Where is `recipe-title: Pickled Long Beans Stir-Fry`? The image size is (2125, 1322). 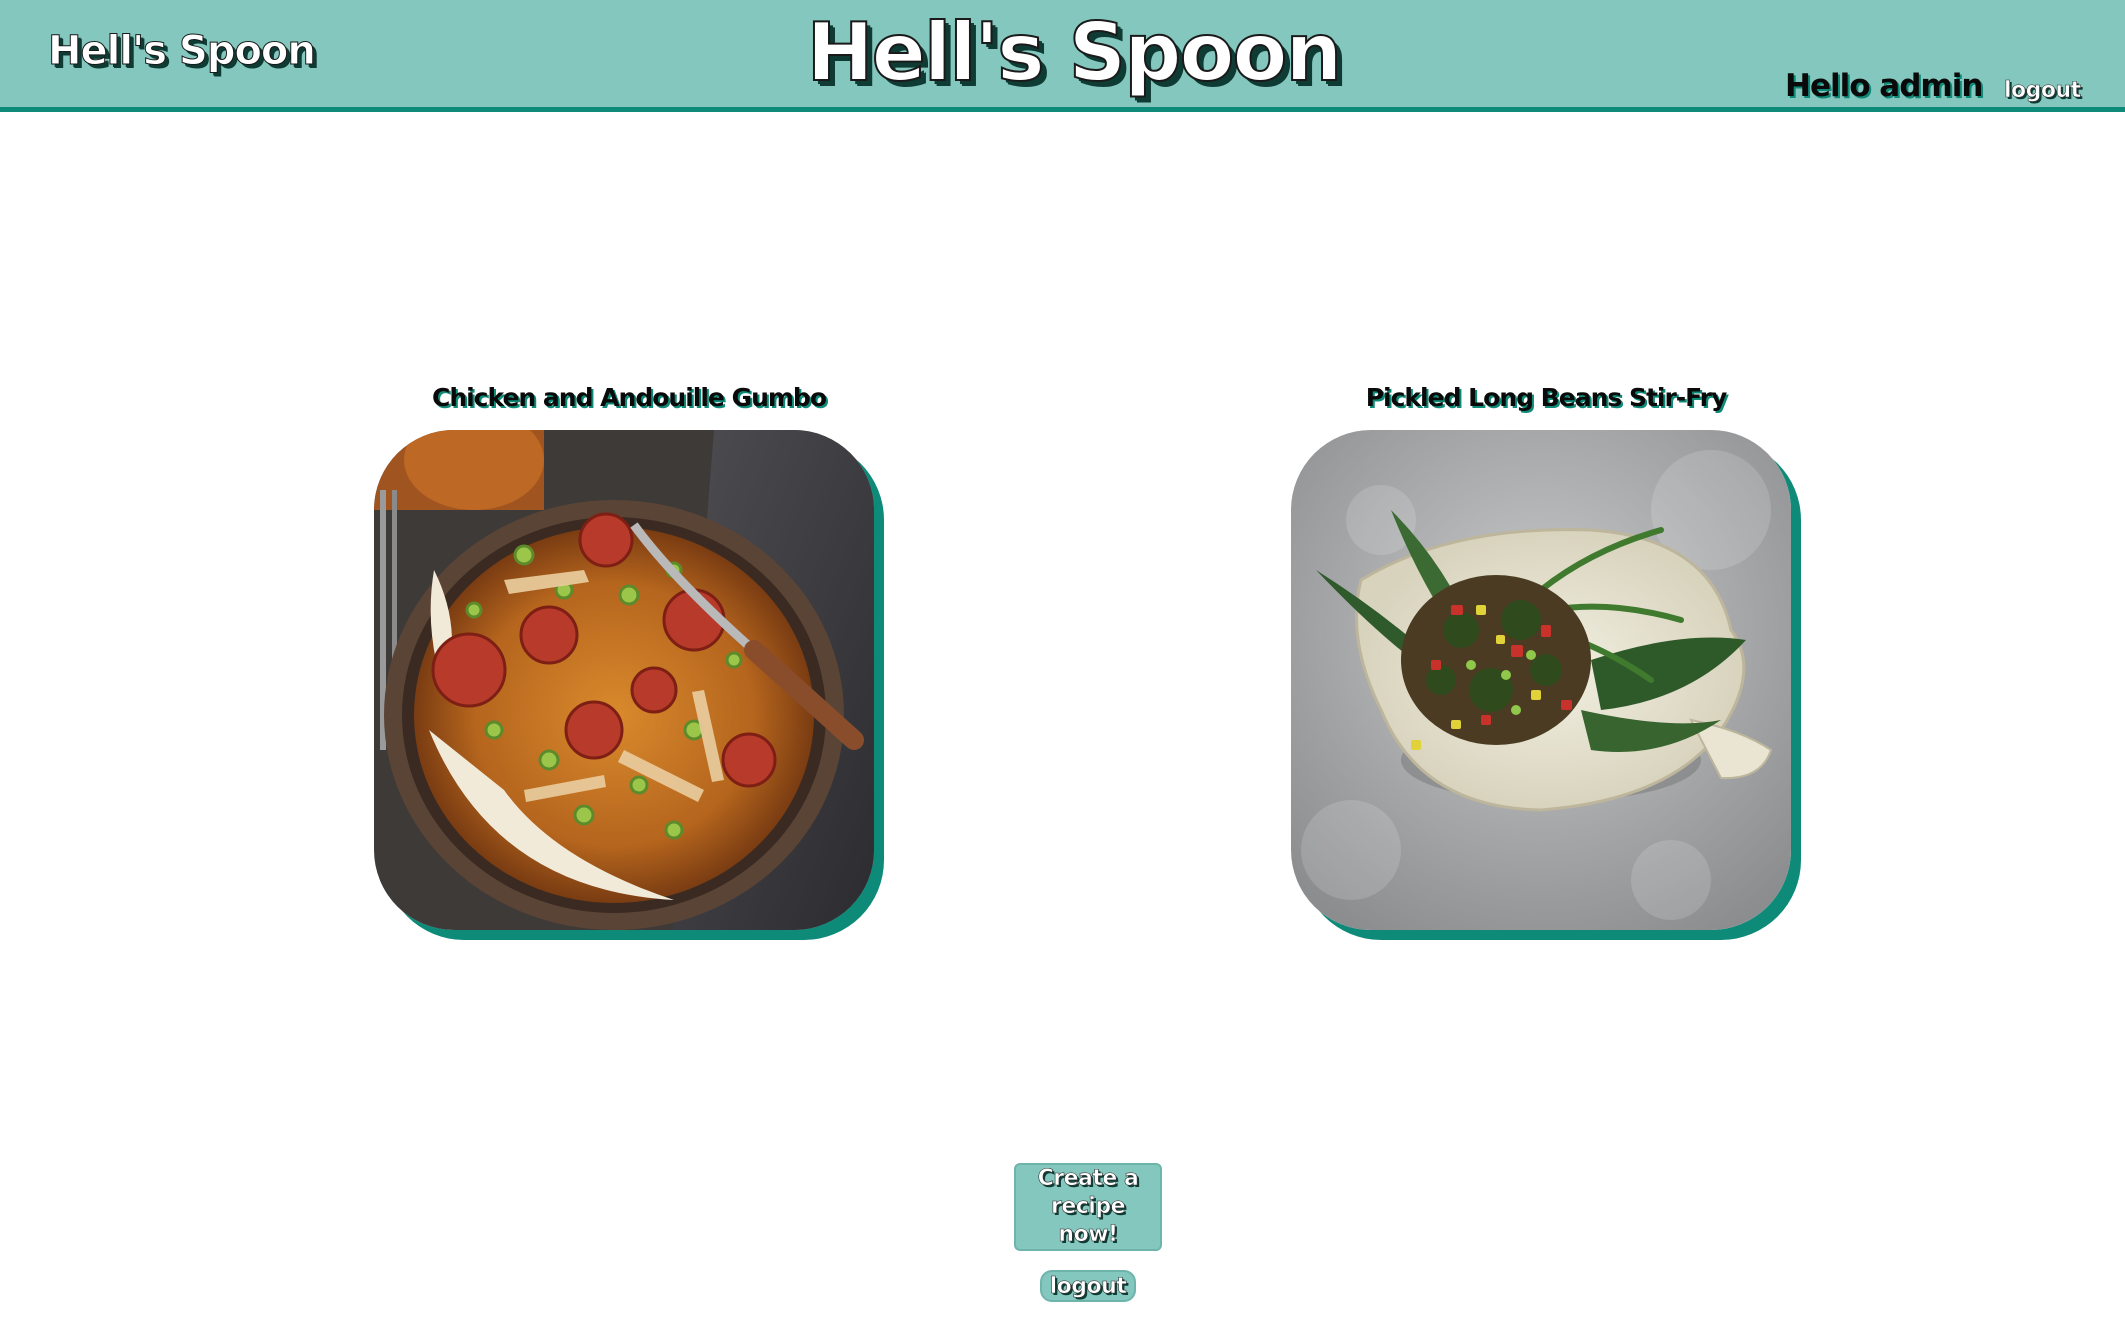
recipe-title: Pickled Long Beans Stir-Fry is located at coordinates (1546, 398).